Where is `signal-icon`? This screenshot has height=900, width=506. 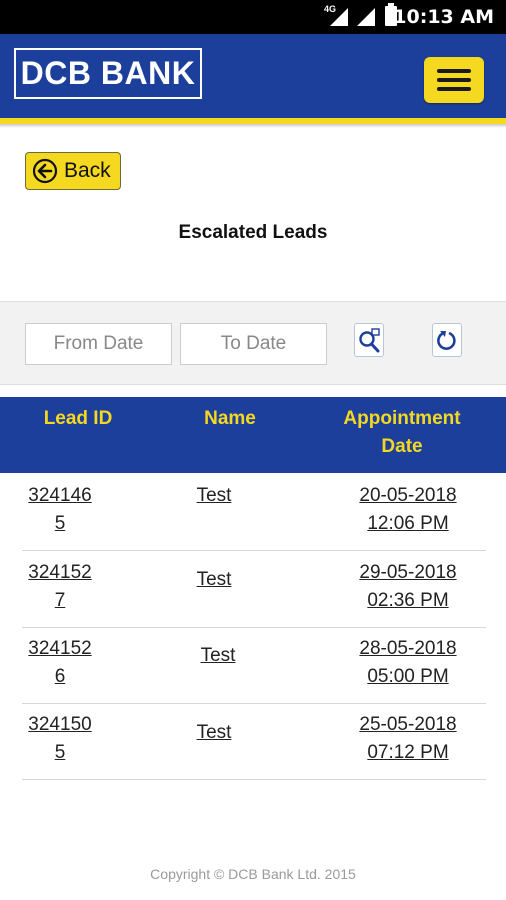
signal-icon is located at coordinates (339, 17).